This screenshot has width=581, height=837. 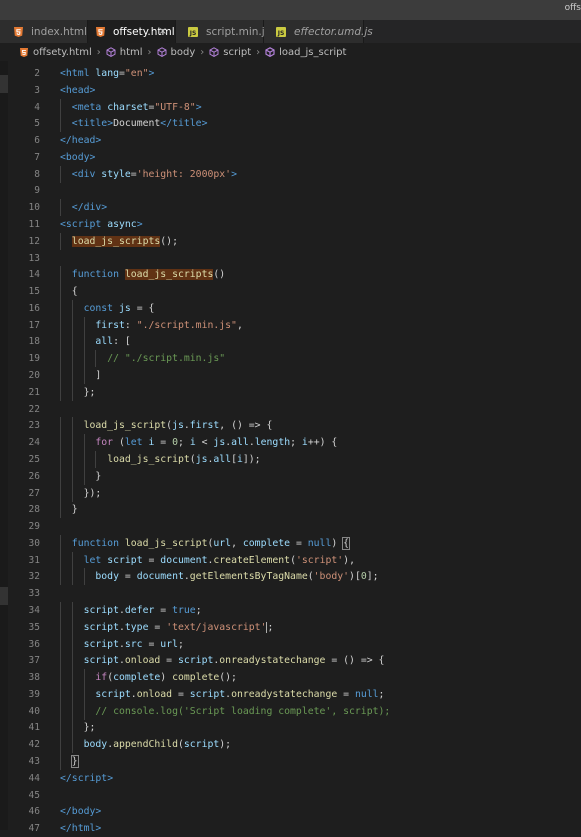 I want to click on code-token: charset, so click(x=125, y=107).